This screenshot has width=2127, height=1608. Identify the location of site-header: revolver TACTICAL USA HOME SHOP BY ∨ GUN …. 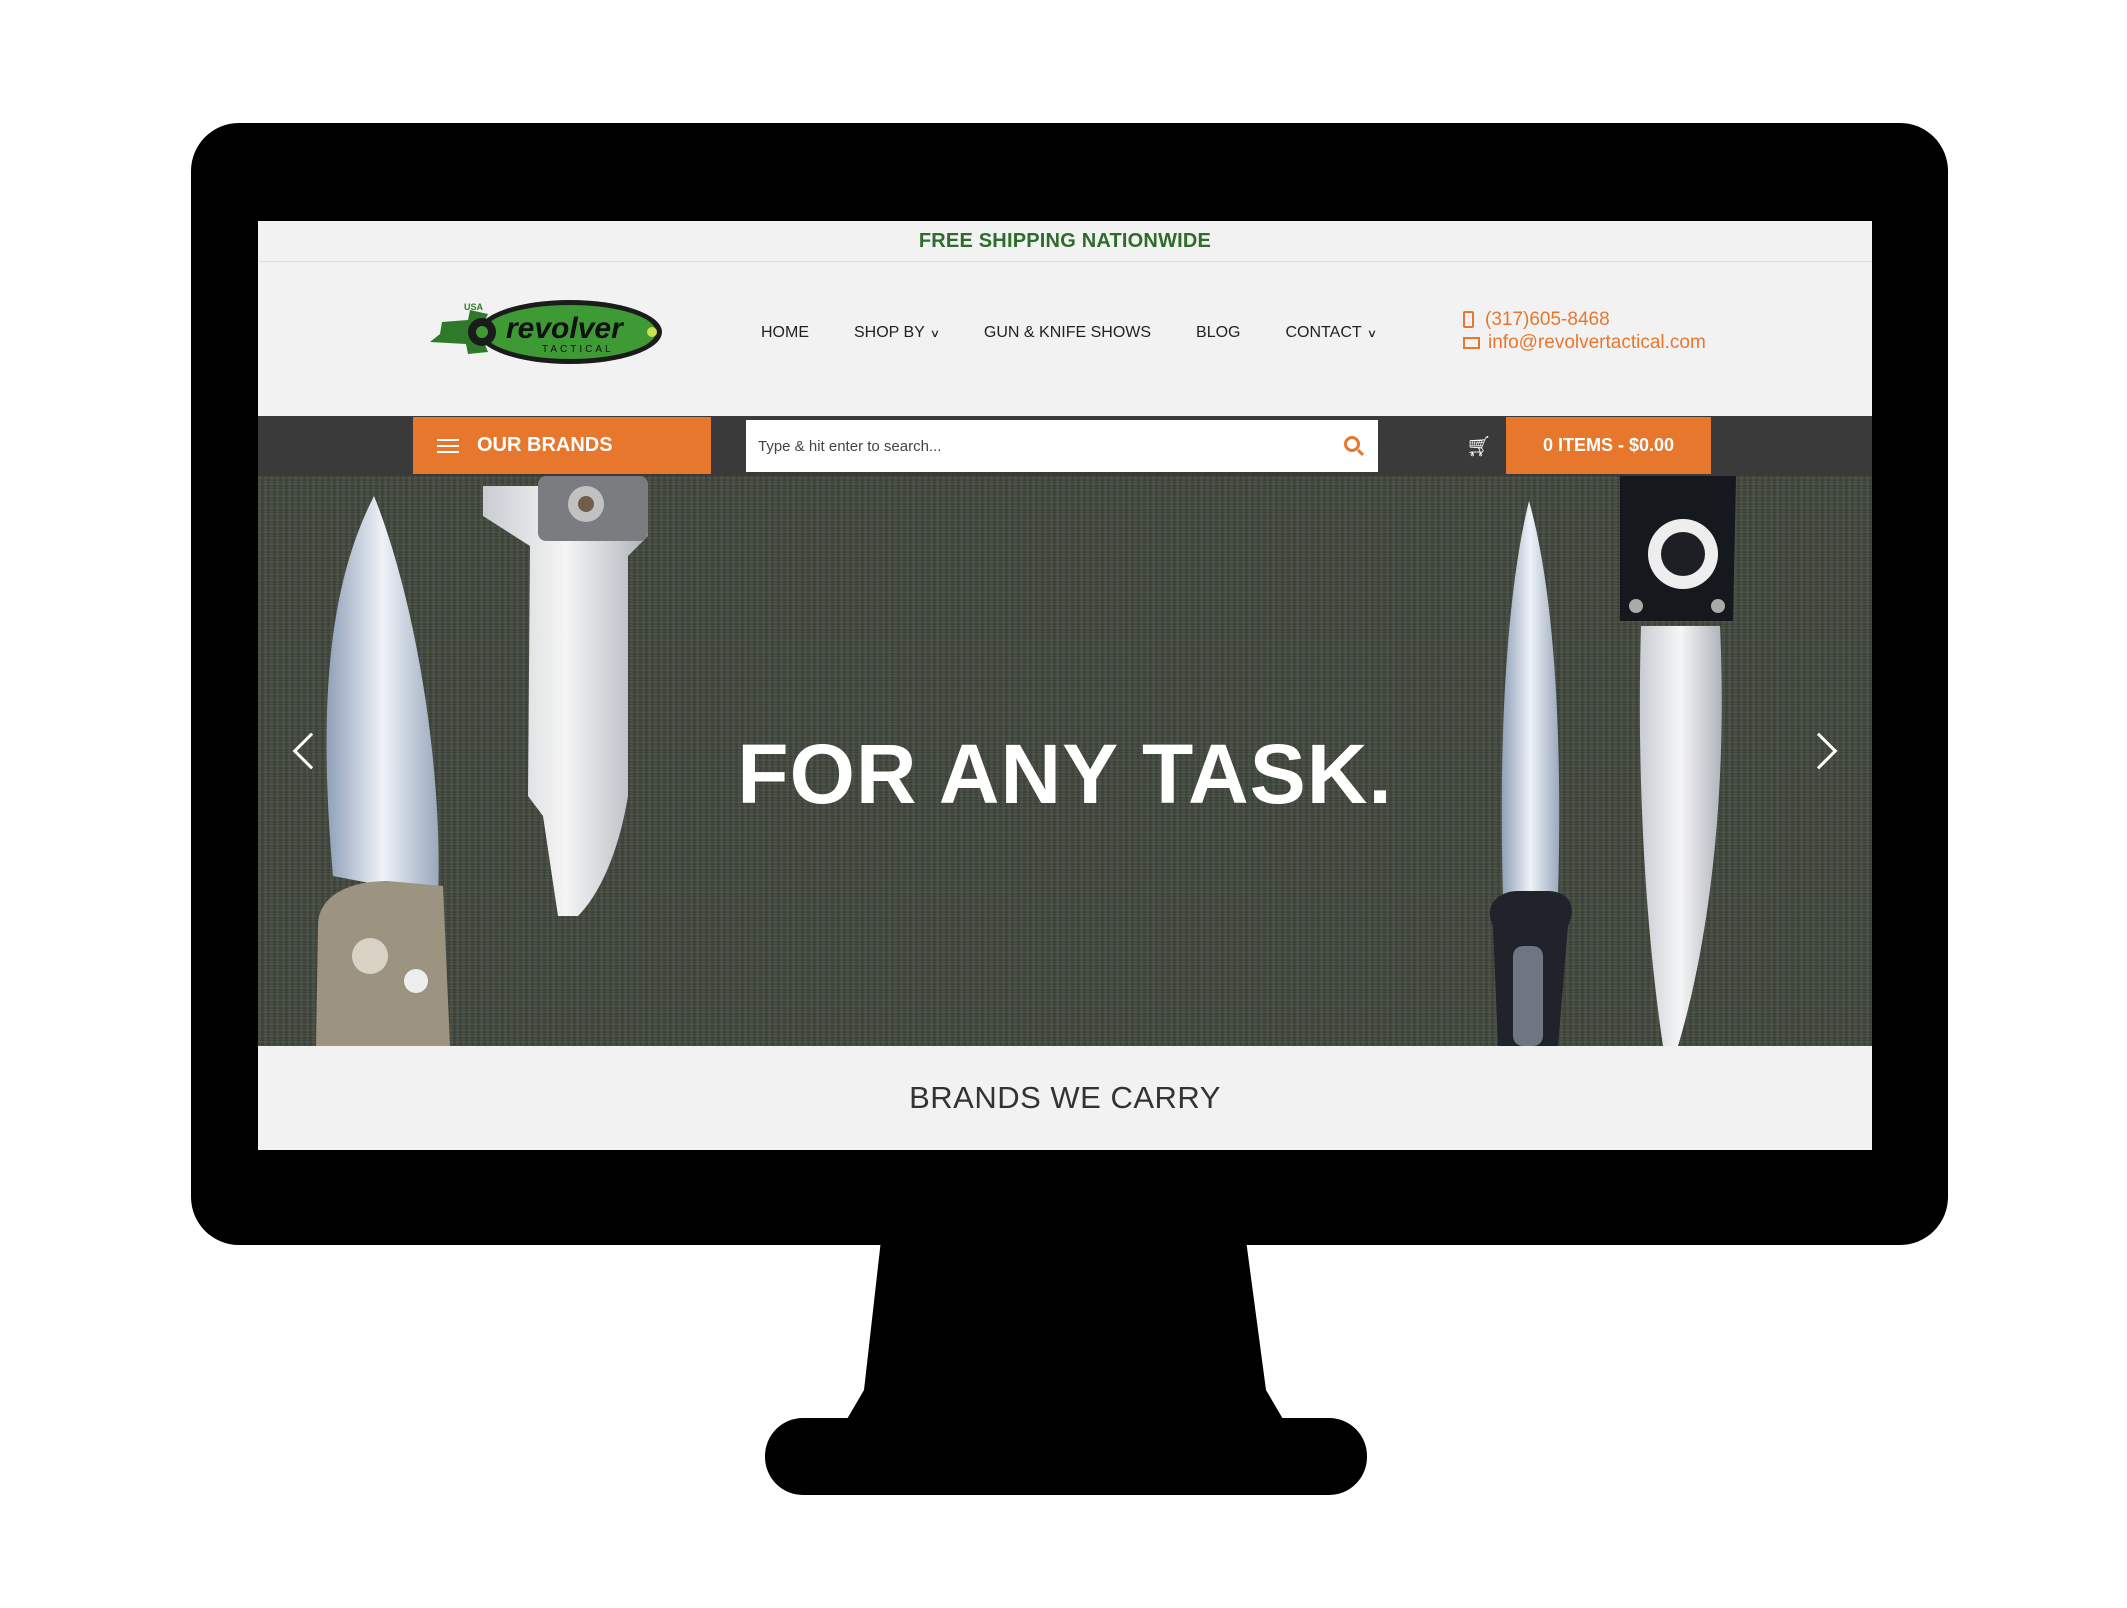
(1065, 339).